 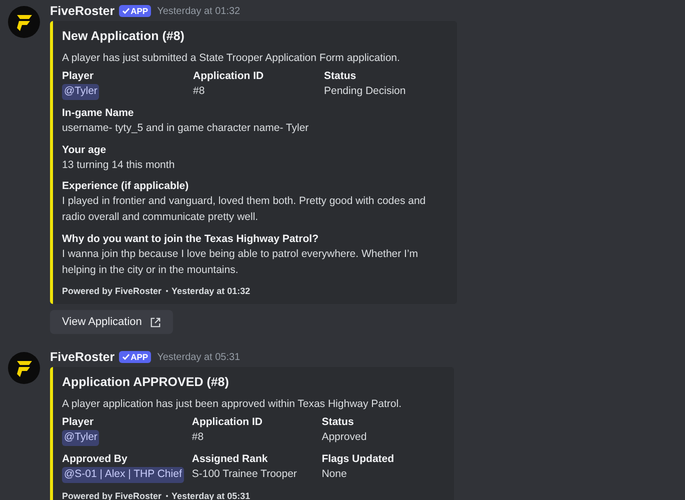 What do you see at coordinates (155, 322) in the screenshot?
I see `external-link-icon` at bounding box center [155, 322].